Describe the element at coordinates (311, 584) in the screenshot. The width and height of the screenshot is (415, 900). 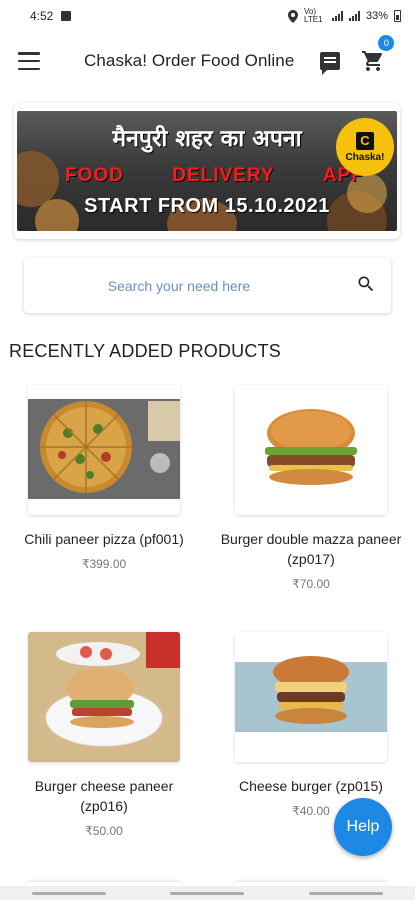
I see `product-price: ₹70.00` at that location.